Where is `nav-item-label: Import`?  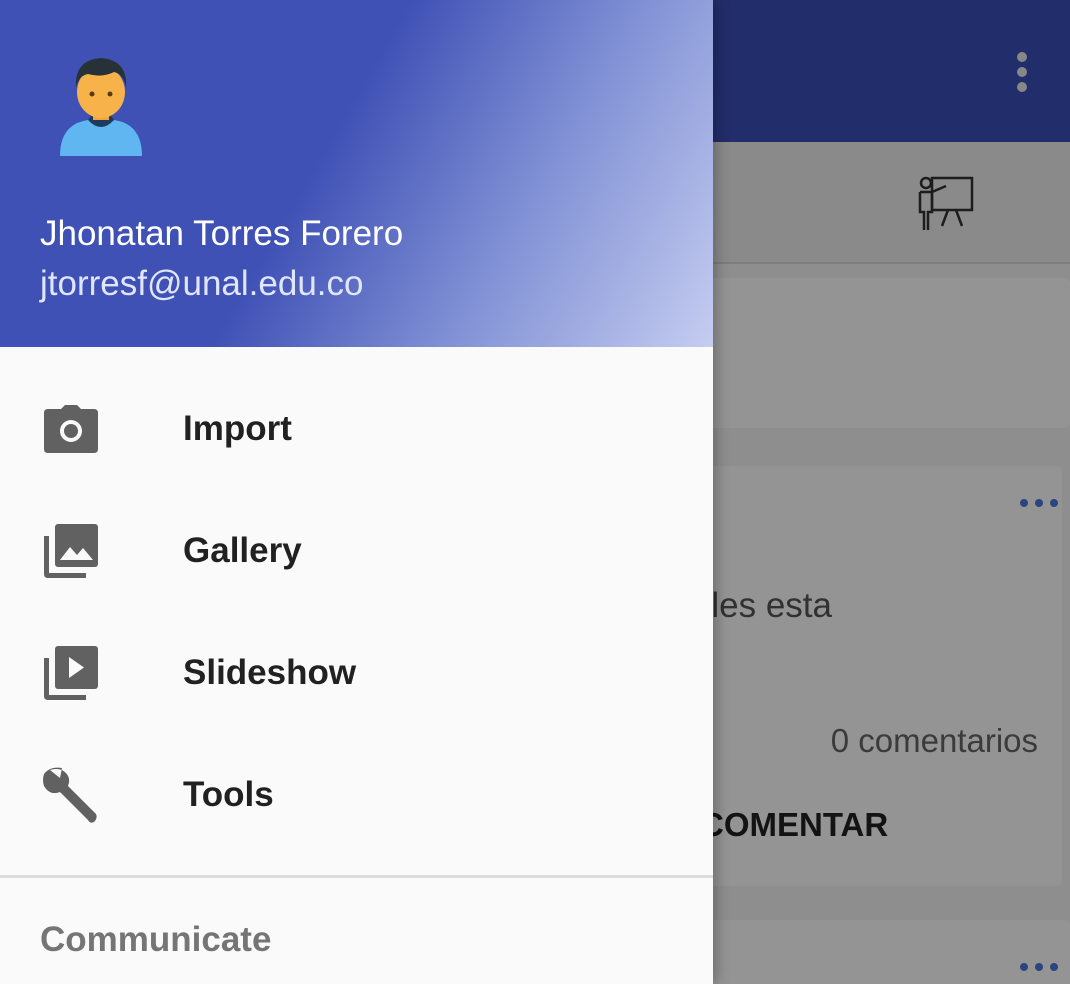
nav-item-label: Import is located at coordinates (237, 428).